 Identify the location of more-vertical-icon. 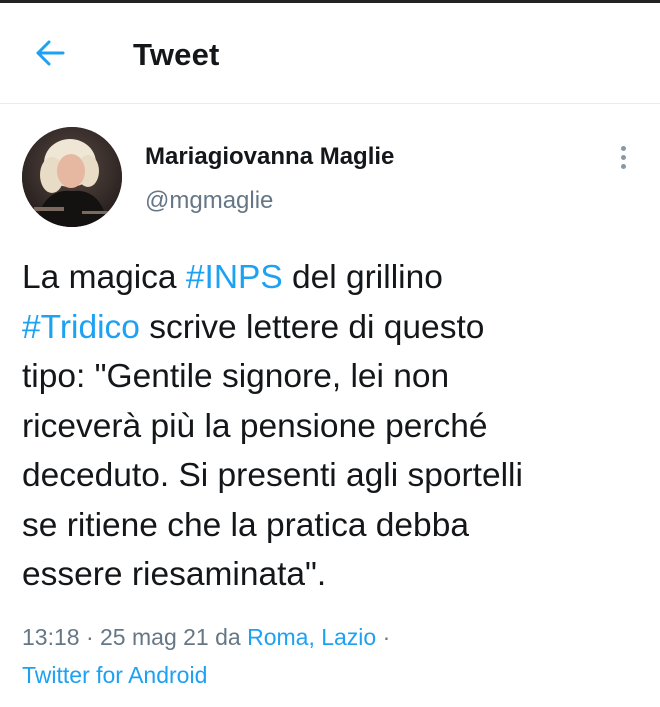
(623, 157).